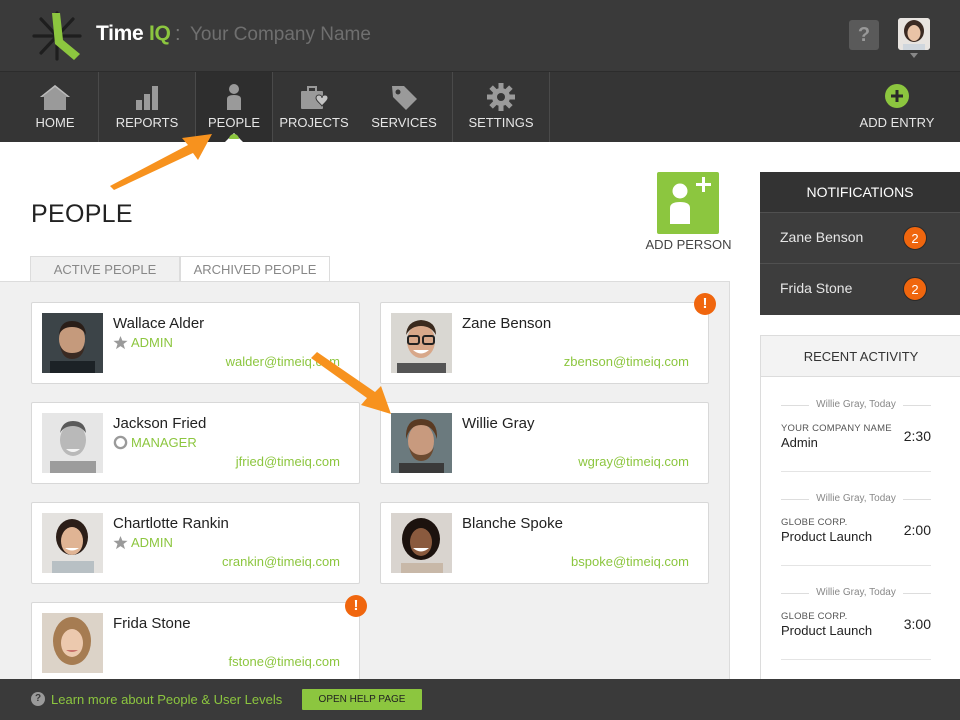 The image size is (960, 720). I want to click on gear-icon, so click(501, 97).